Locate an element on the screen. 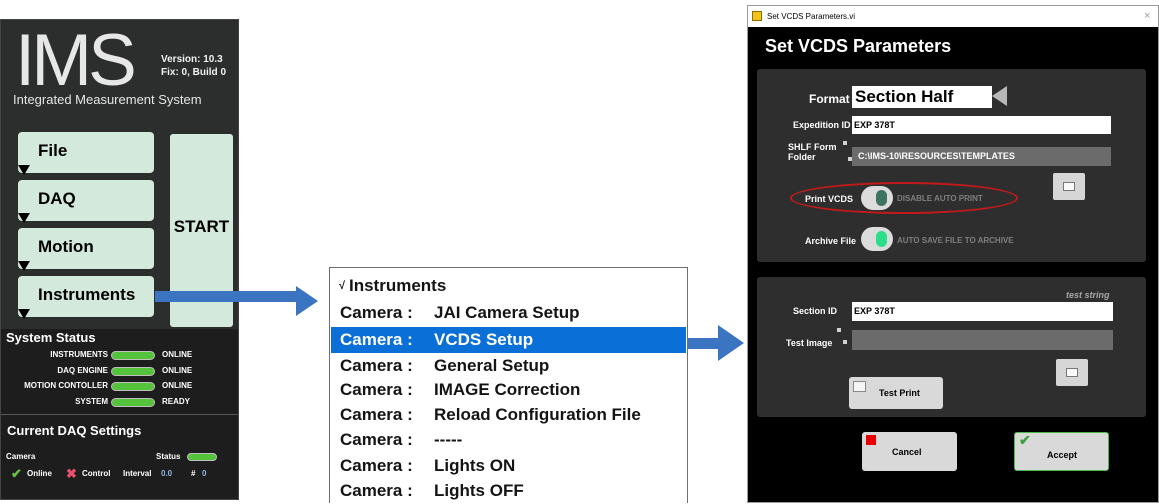  menu-button-daq: DAQ is located at coordinates (86, 201).